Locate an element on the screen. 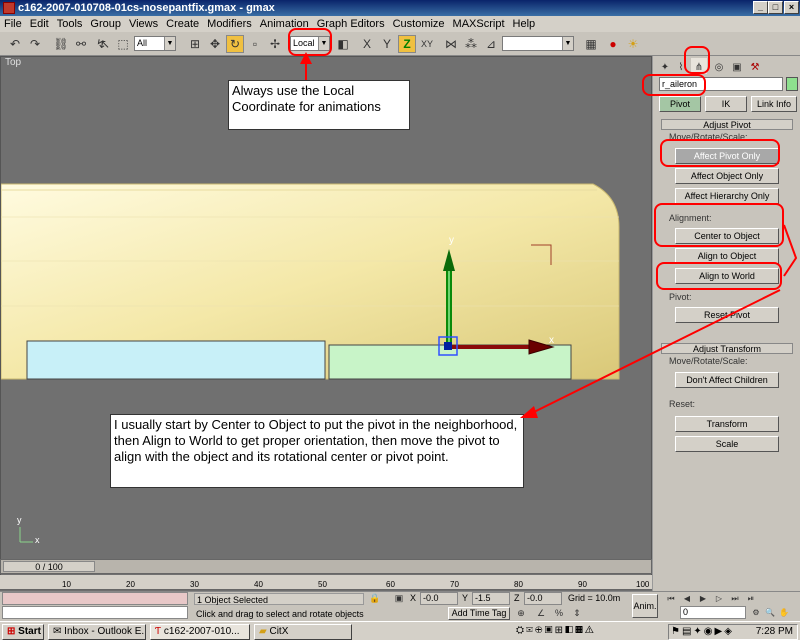  tab-ik: IK is located at coordinates (726, 104).